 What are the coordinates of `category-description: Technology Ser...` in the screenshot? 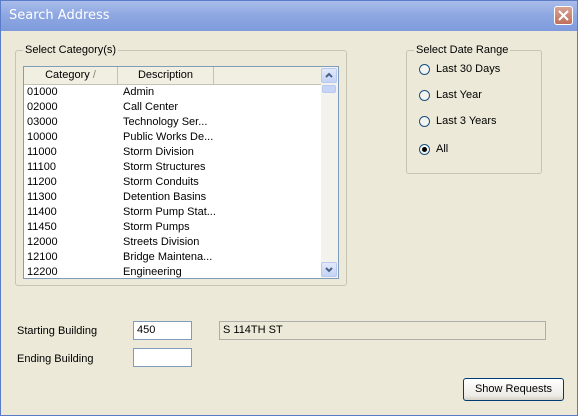 It's located at (165, 122).